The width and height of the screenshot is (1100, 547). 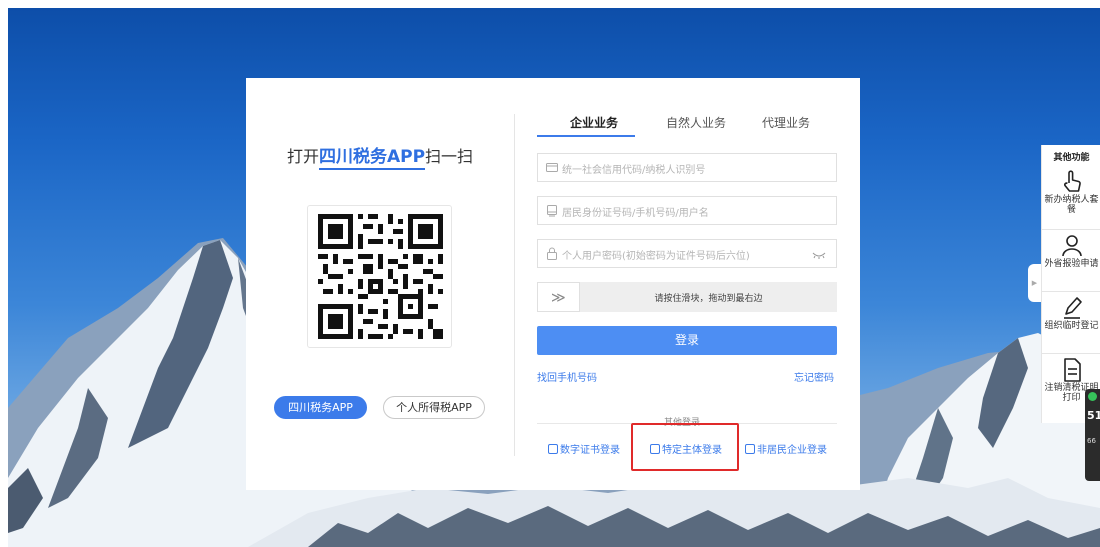 What do you see at coordinates (1071, 205) in the screenshot?
I see `side-item-new-taxpayer-package-label: 新办纳税人套餐` at bounding box center [1071, 205].